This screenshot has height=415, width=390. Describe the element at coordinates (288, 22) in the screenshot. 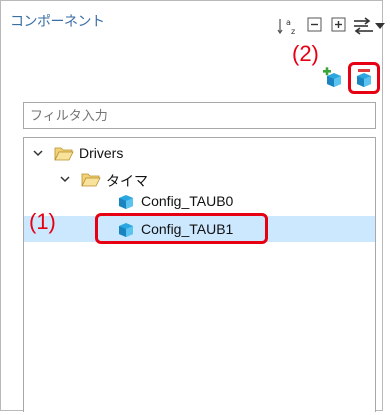

I see `svg-text: a` at that location.